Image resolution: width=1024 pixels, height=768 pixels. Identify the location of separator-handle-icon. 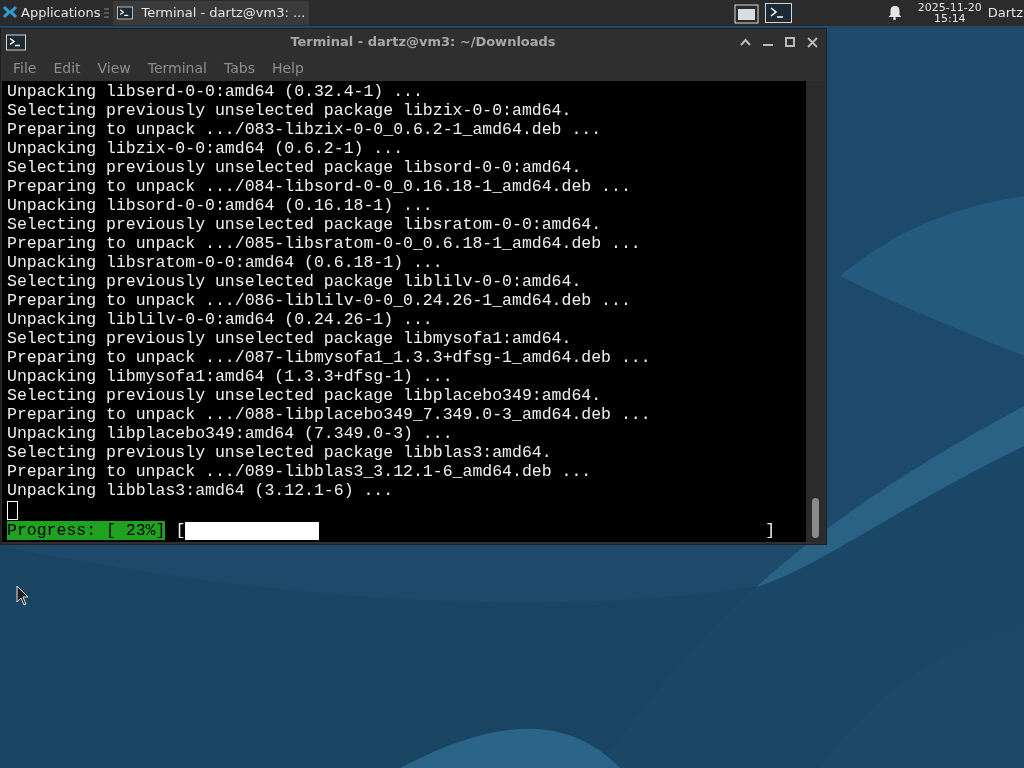
(107, 13).